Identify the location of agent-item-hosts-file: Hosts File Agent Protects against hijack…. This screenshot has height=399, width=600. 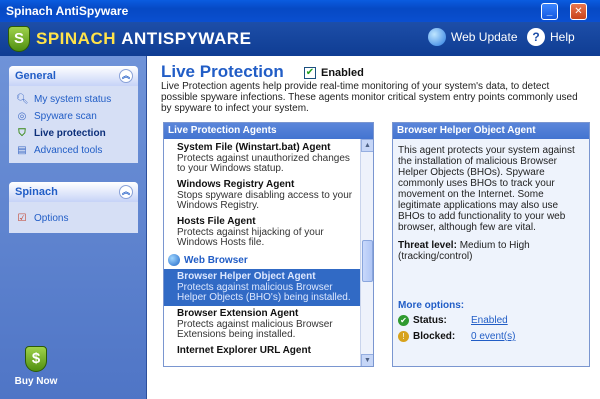
(262, 232).